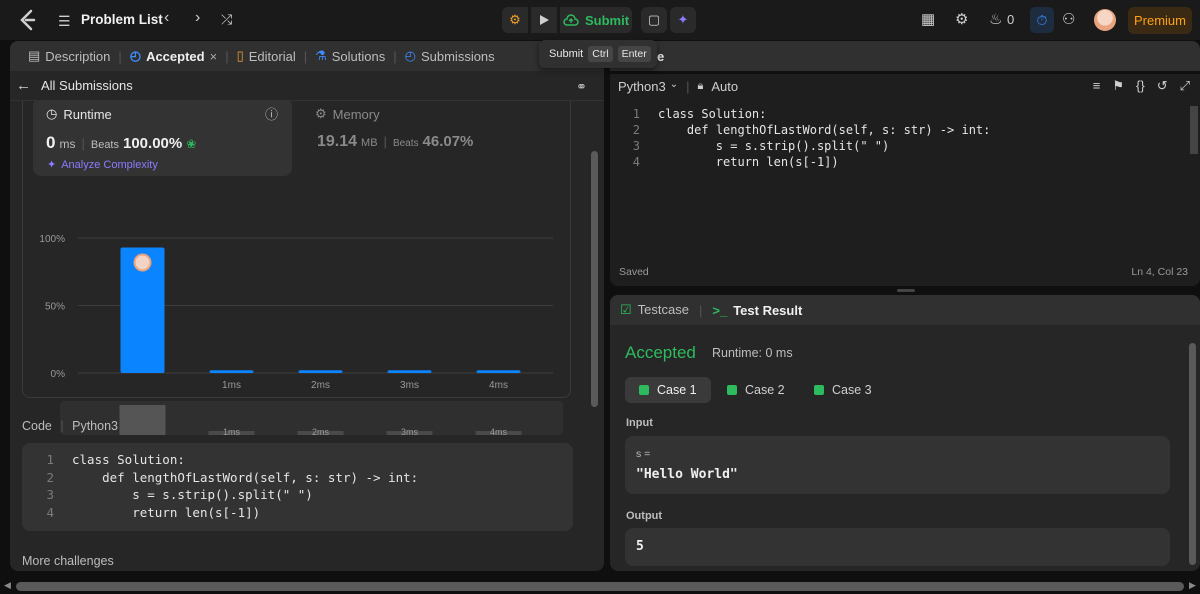 The image size is (1200, 594). Describe the element at coordinates (566, 54) in the screenshot. I see `tooltip-label: Submit` at that location.